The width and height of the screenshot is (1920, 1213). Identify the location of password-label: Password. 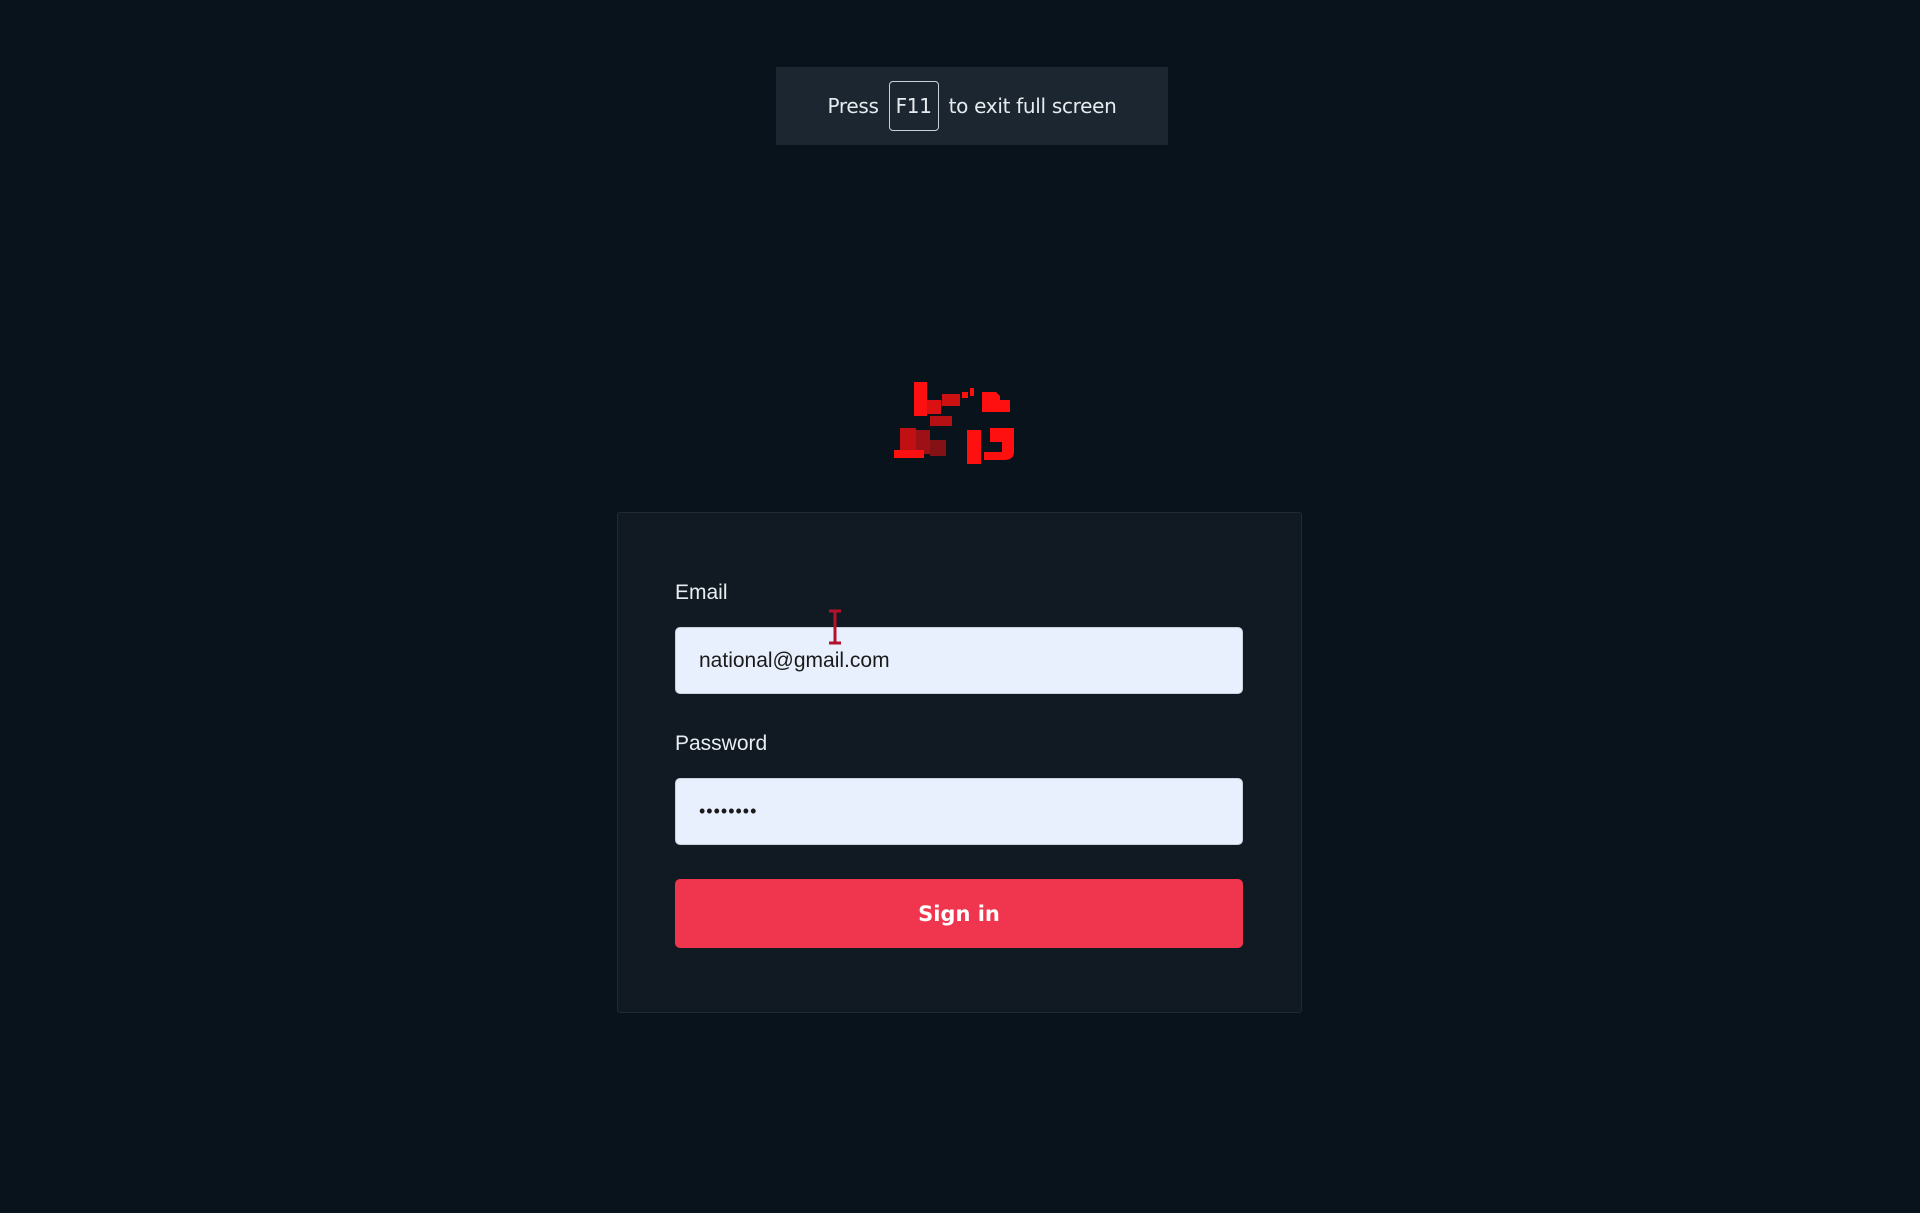
(721, 743).